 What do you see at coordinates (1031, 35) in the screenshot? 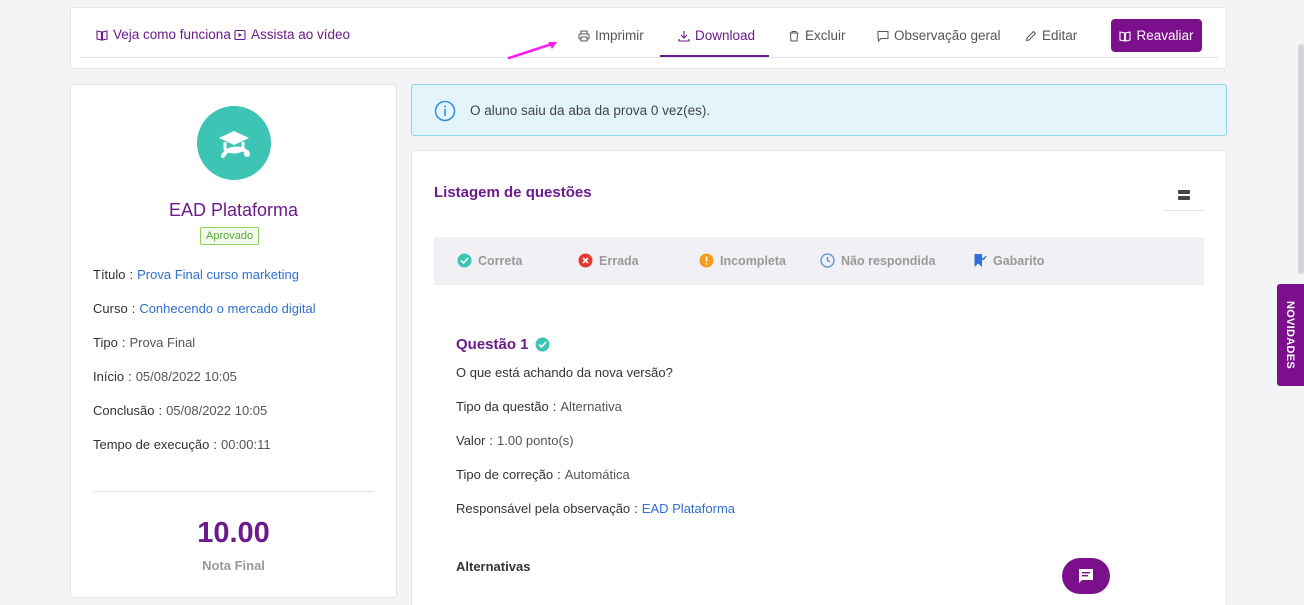
I see `pencil-icon` at bounding box center [1031, 35].